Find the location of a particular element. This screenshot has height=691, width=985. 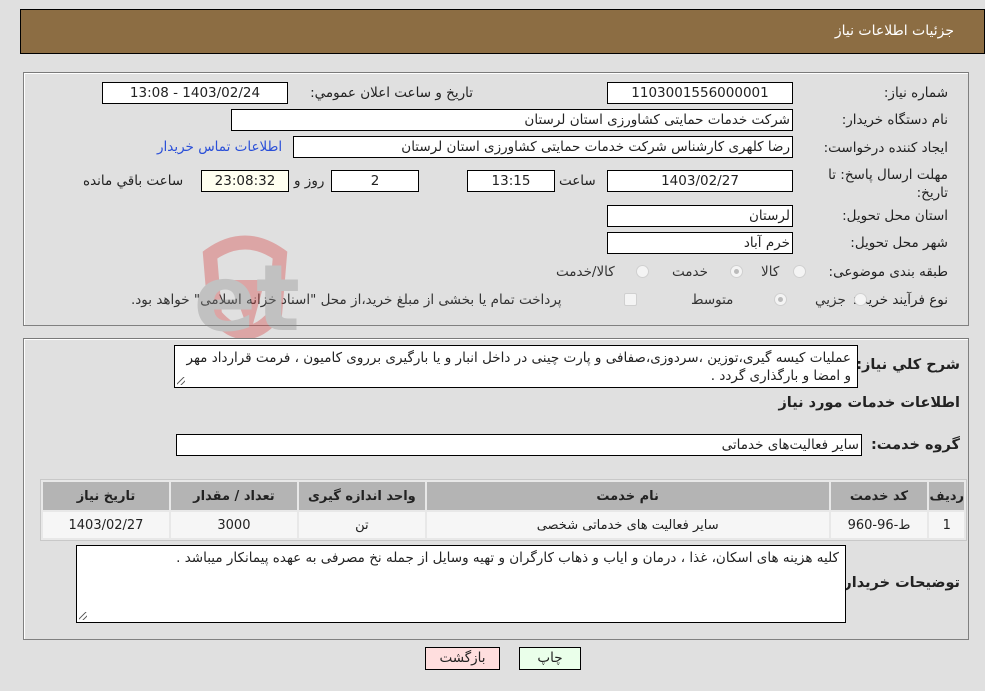

delivery-province-field: لرستان is located at coordinates (700, 216).